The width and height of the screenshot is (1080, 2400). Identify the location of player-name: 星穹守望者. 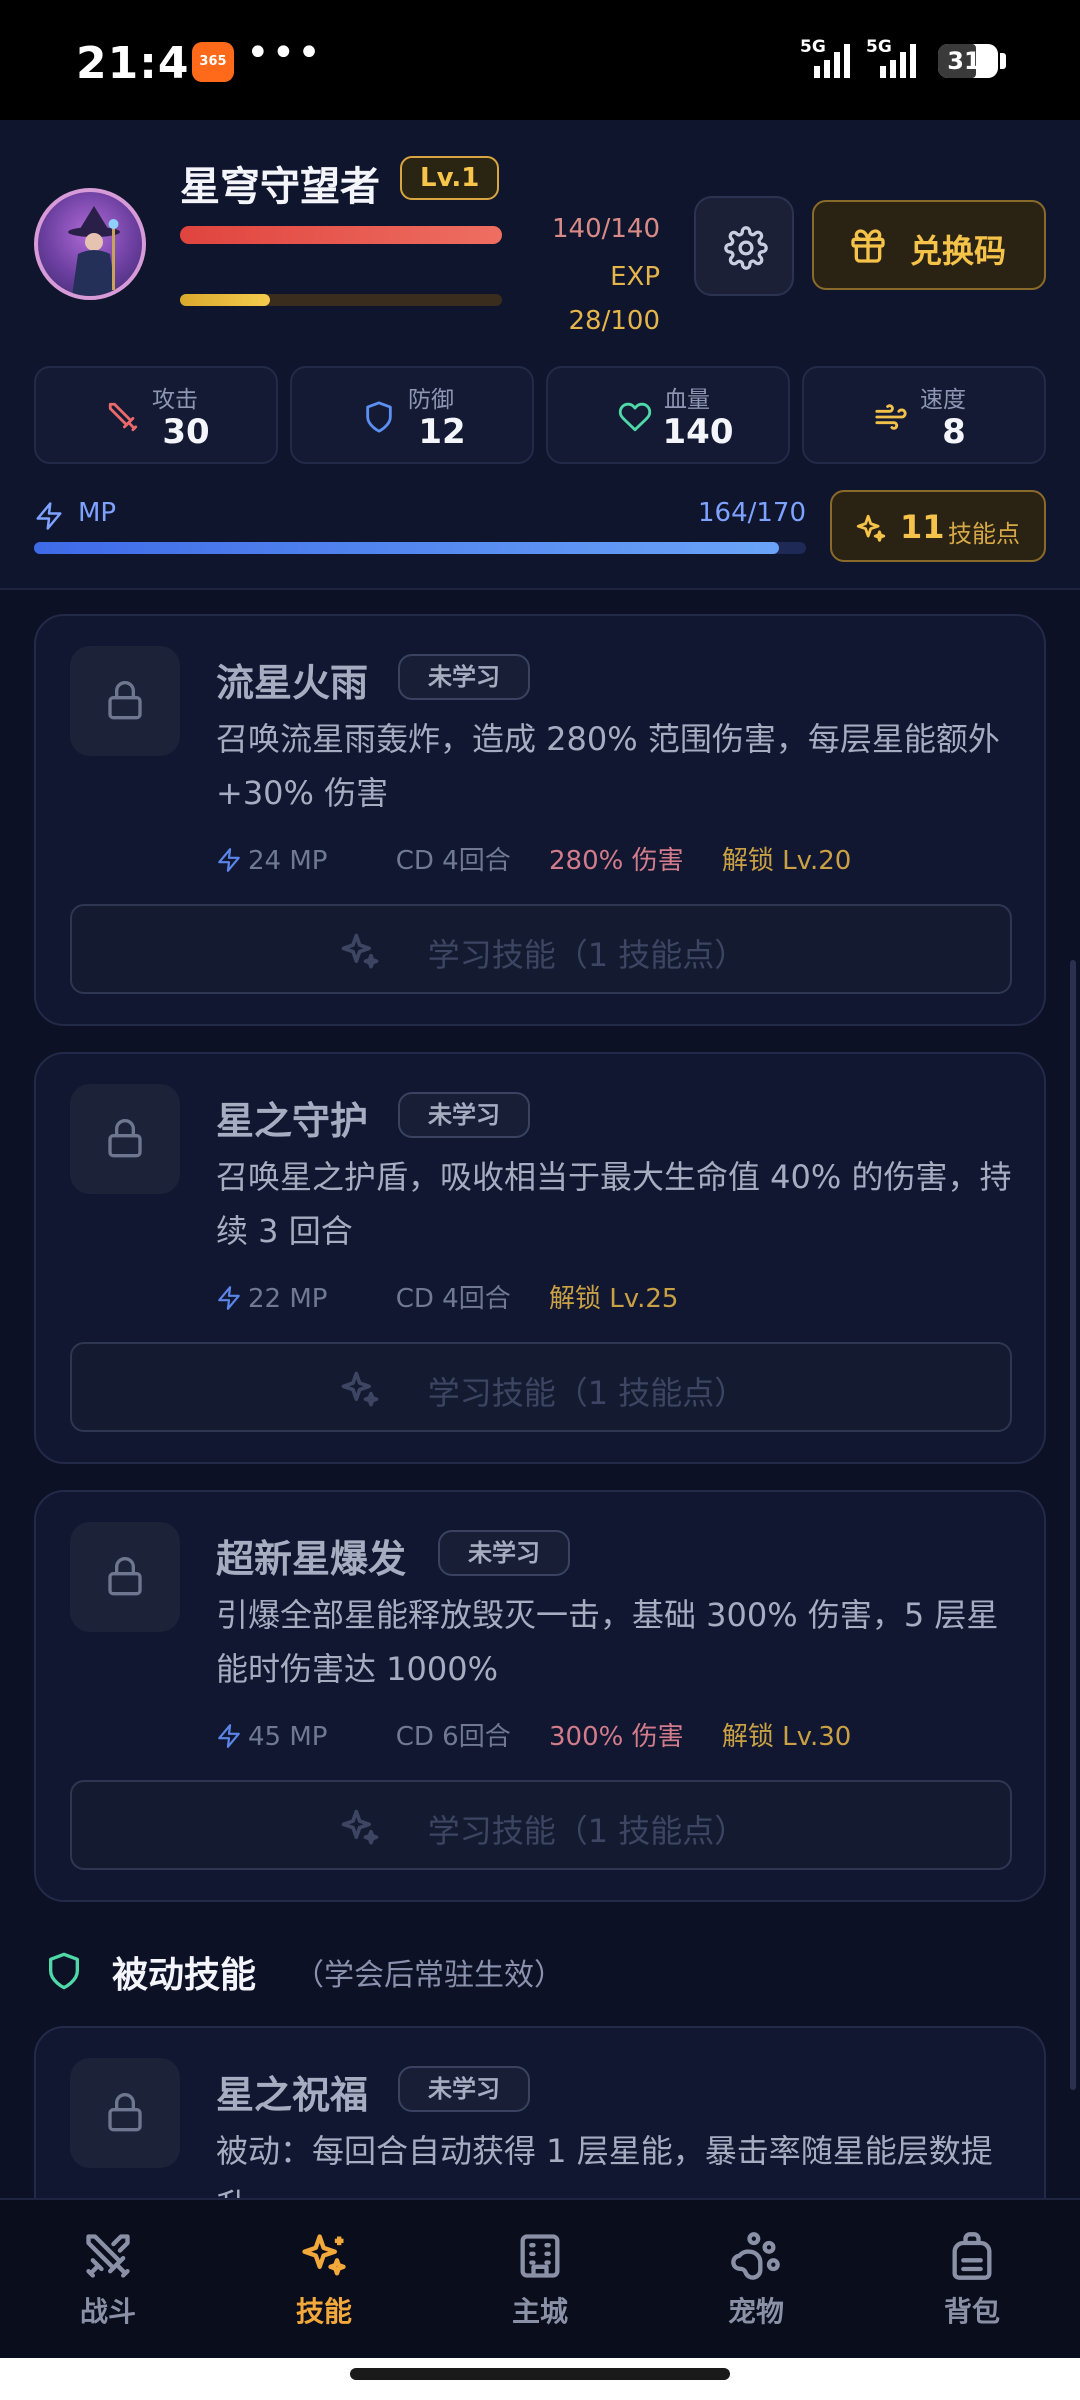
(280, 187).